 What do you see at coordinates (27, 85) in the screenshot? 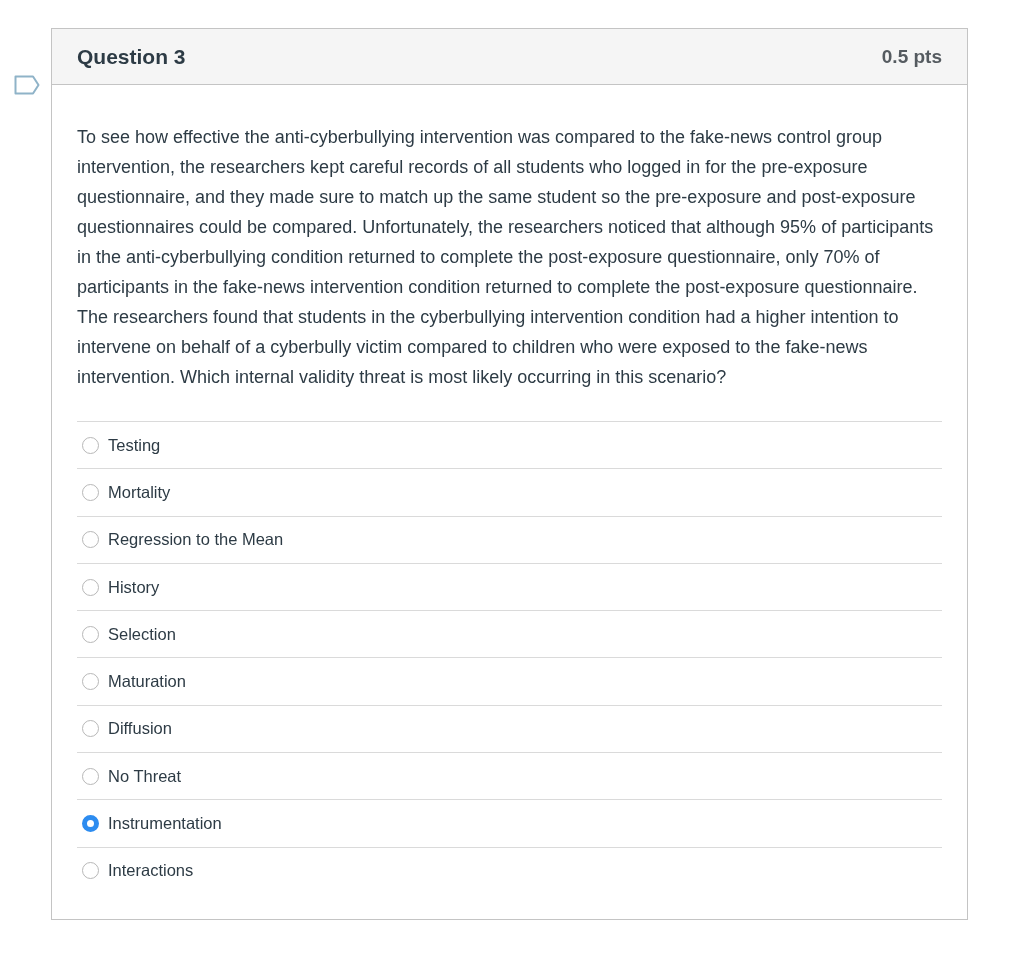
I see `flag-icon` at bounding box center [27, 85].